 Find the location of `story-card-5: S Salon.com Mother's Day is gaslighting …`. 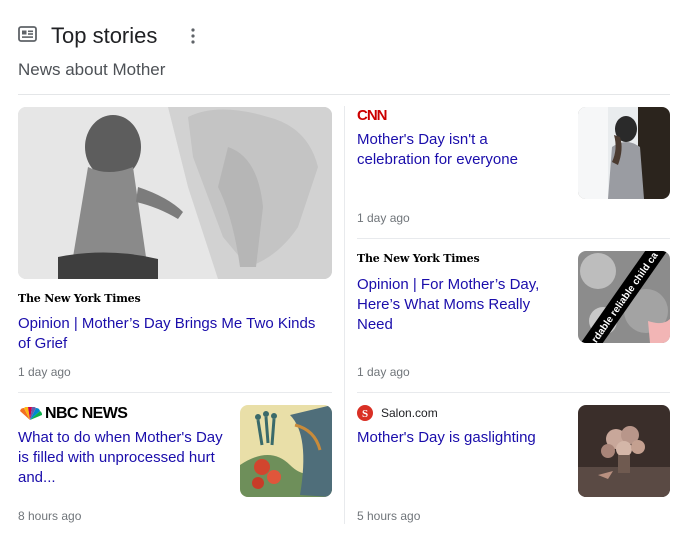

story-card-5: S Salon.com Mother's Day is gaslighting … is located at coordinates (513, 465).